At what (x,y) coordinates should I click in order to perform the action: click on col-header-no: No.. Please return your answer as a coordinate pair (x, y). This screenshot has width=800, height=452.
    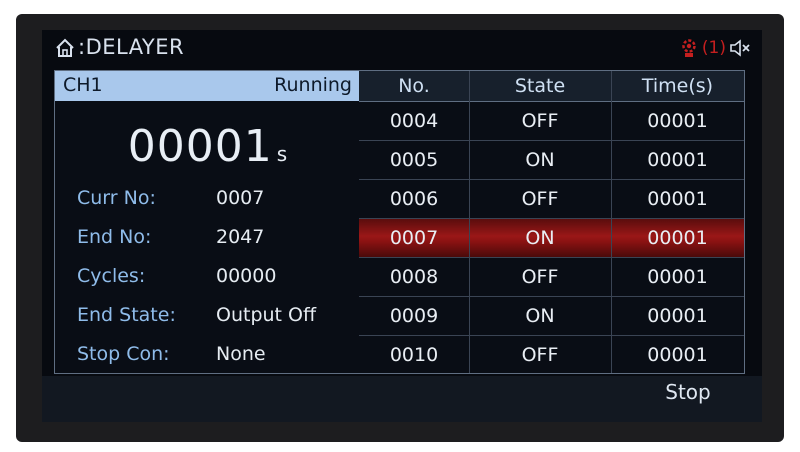
    Looking at the image, I should click on (414, 86).